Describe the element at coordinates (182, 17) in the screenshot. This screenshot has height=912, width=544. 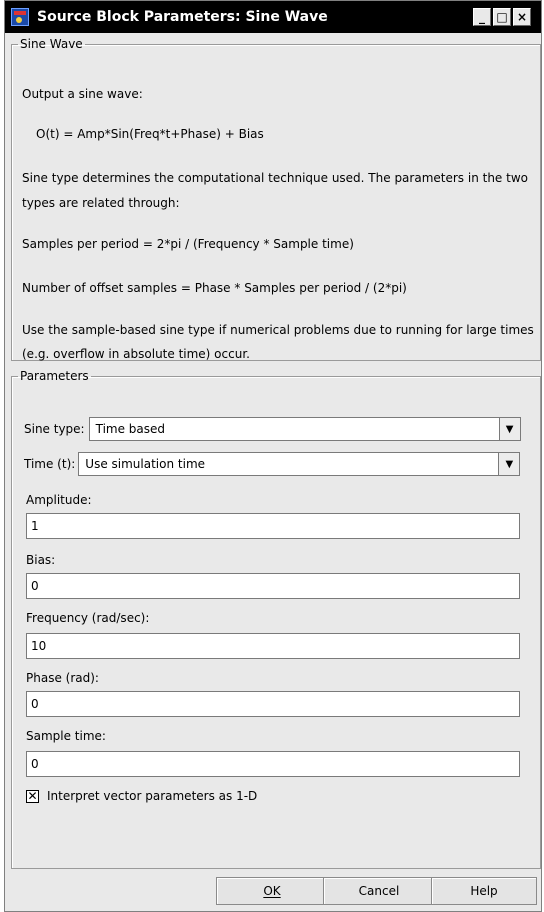
I see `window-title: Source Block Parameters: Sine Wave` at that location.